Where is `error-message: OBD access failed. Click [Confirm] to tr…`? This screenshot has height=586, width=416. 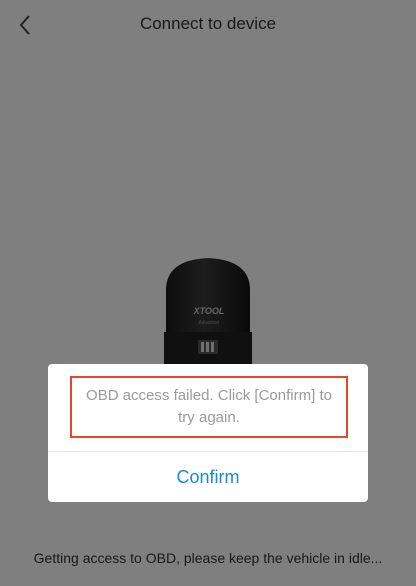 error-message: OBD access failed. Click [Confirm] to tr… is located at coordinates (209, 406).